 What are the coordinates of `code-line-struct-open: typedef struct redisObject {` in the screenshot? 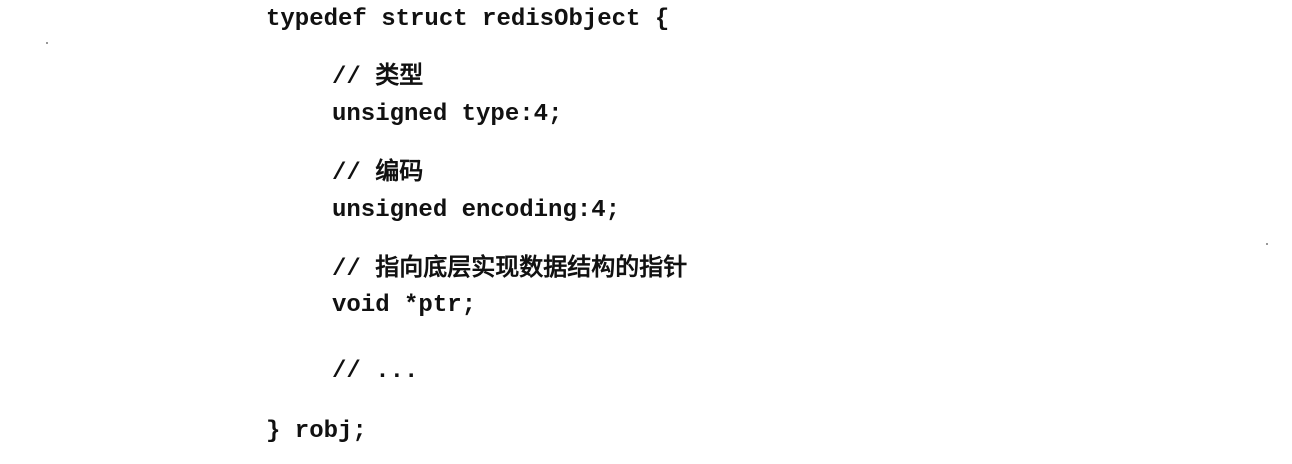 It's located at (468, 19).